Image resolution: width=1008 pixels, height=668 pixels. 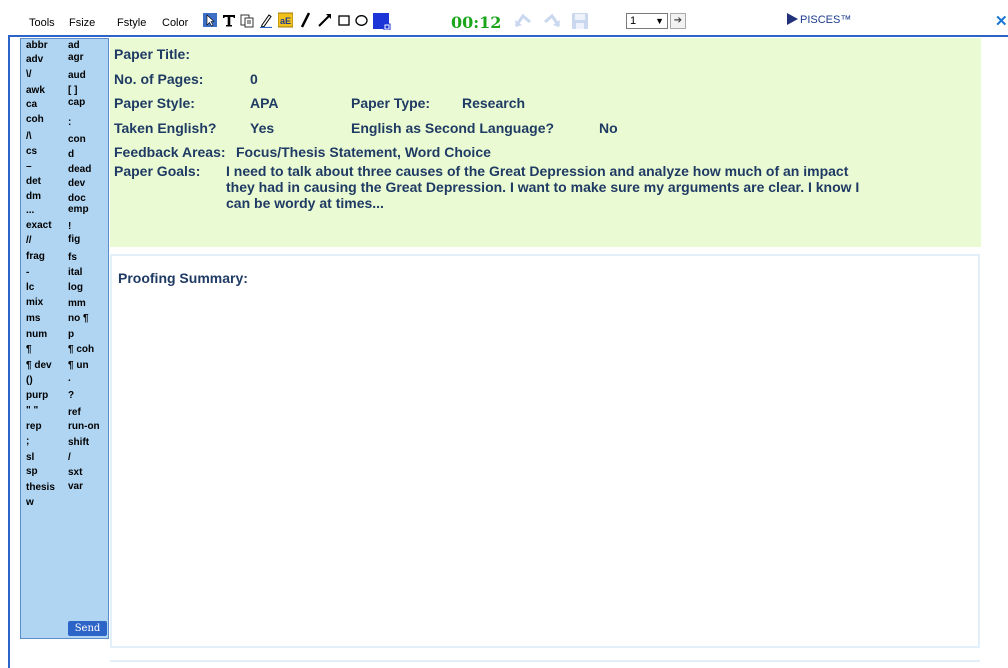 What do you see at coordinates (33, 319) in the screenshot?
I see `code-item: ms` at bounding box center [33, 319].